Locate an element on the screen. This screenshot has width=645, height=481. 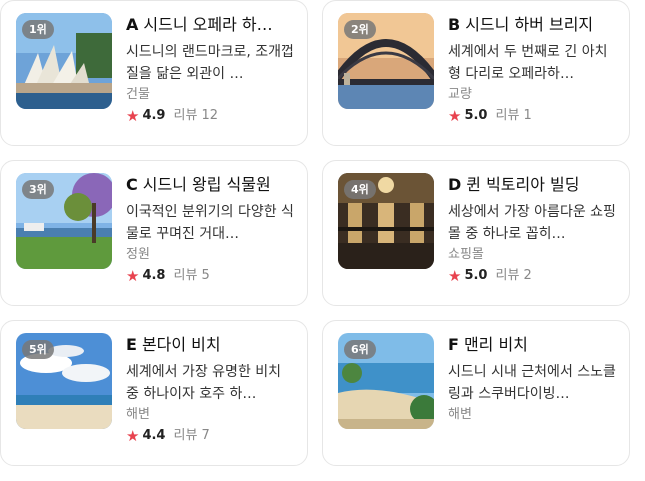
place-category: 교량 is located at coordinates (460, 94).